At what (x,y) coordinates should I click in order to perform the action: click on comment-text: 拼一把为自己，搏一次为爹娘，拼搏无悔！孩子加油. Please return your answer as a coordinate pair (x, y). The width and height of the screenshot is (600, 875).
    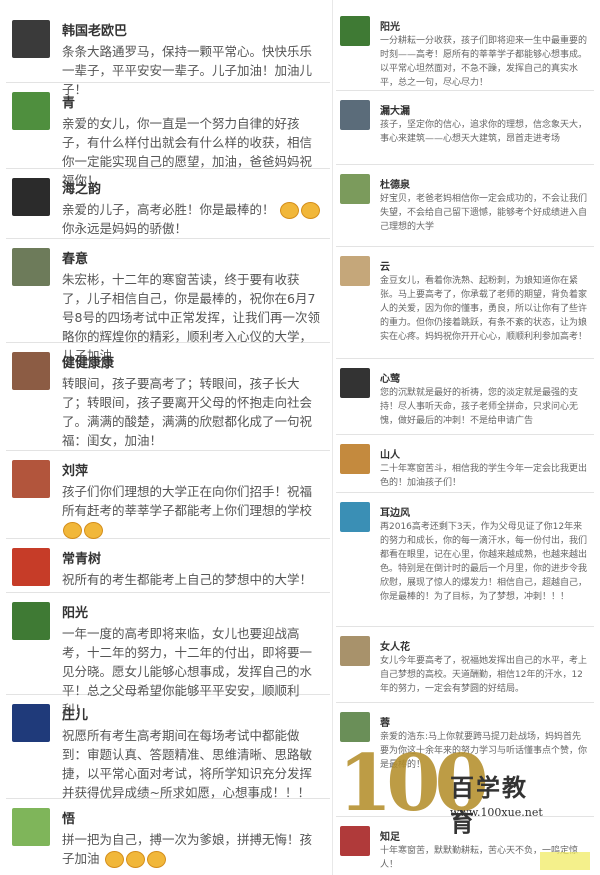
    Looking at the image, I should click on (193, 849).